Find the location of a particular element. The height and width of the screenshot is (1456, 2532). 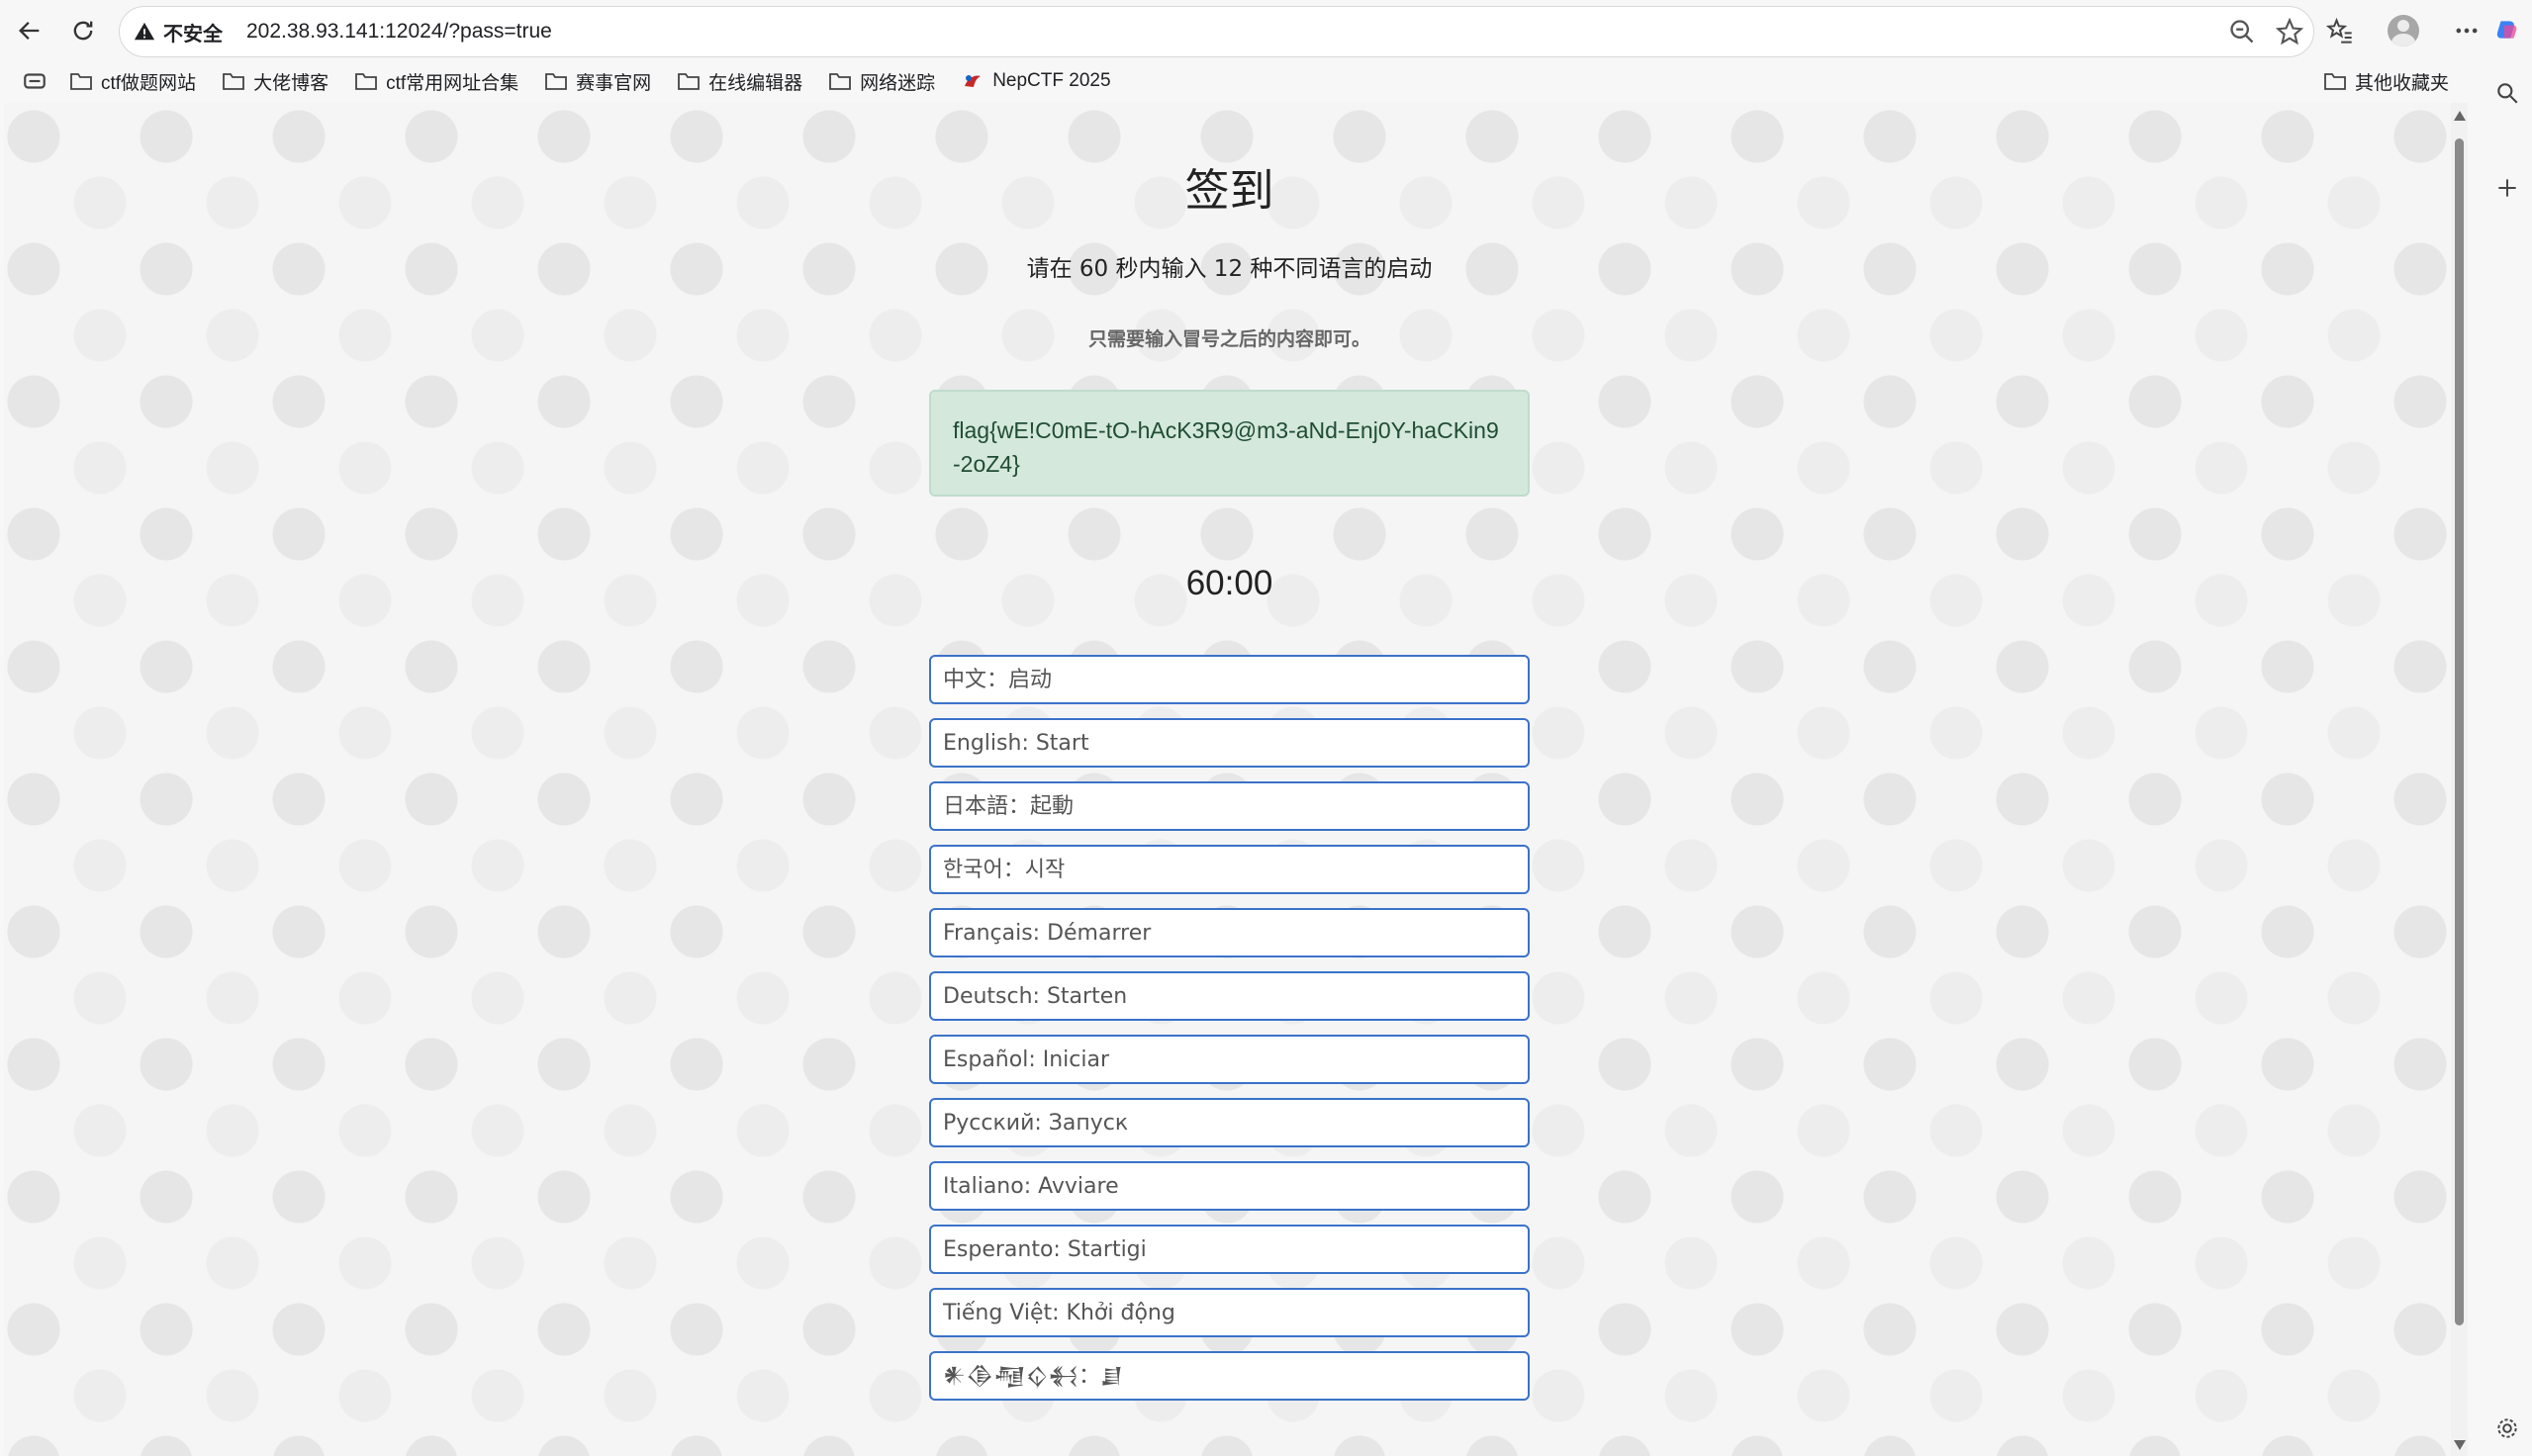

copilot-button is located at coordinates (2507, 29).